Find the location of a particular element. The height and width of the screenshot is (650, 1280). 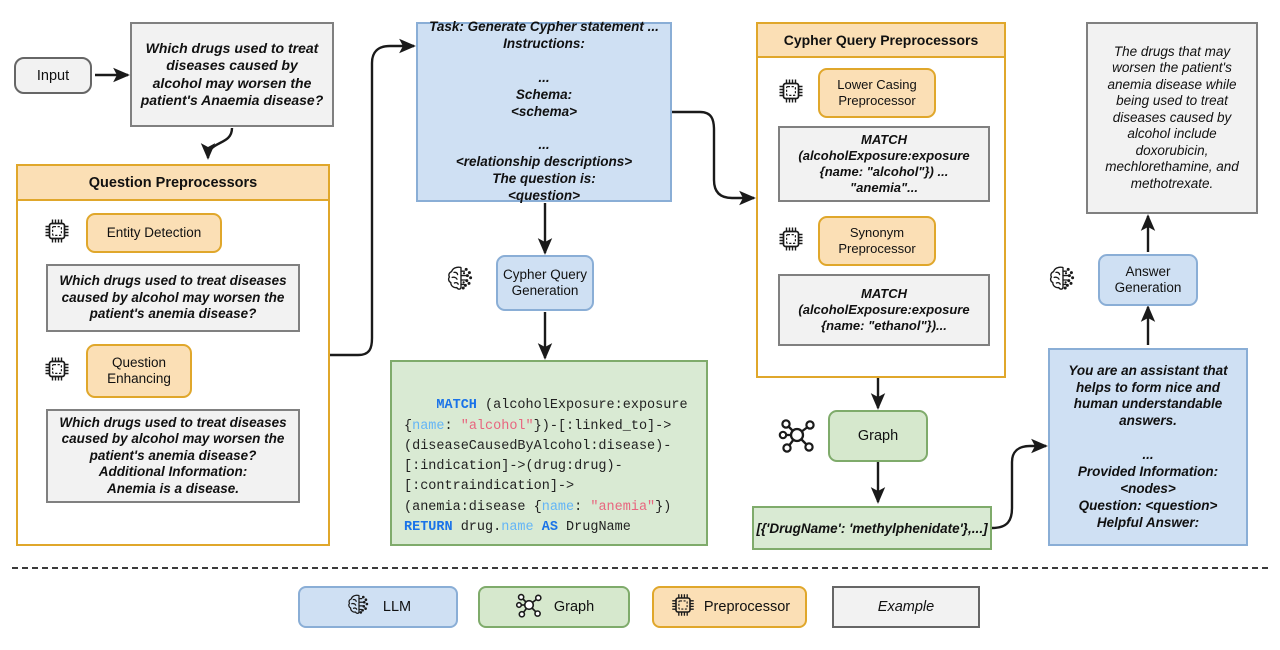

question-enhancing-row: Question Enhancing is located at coordinates (172, 371).